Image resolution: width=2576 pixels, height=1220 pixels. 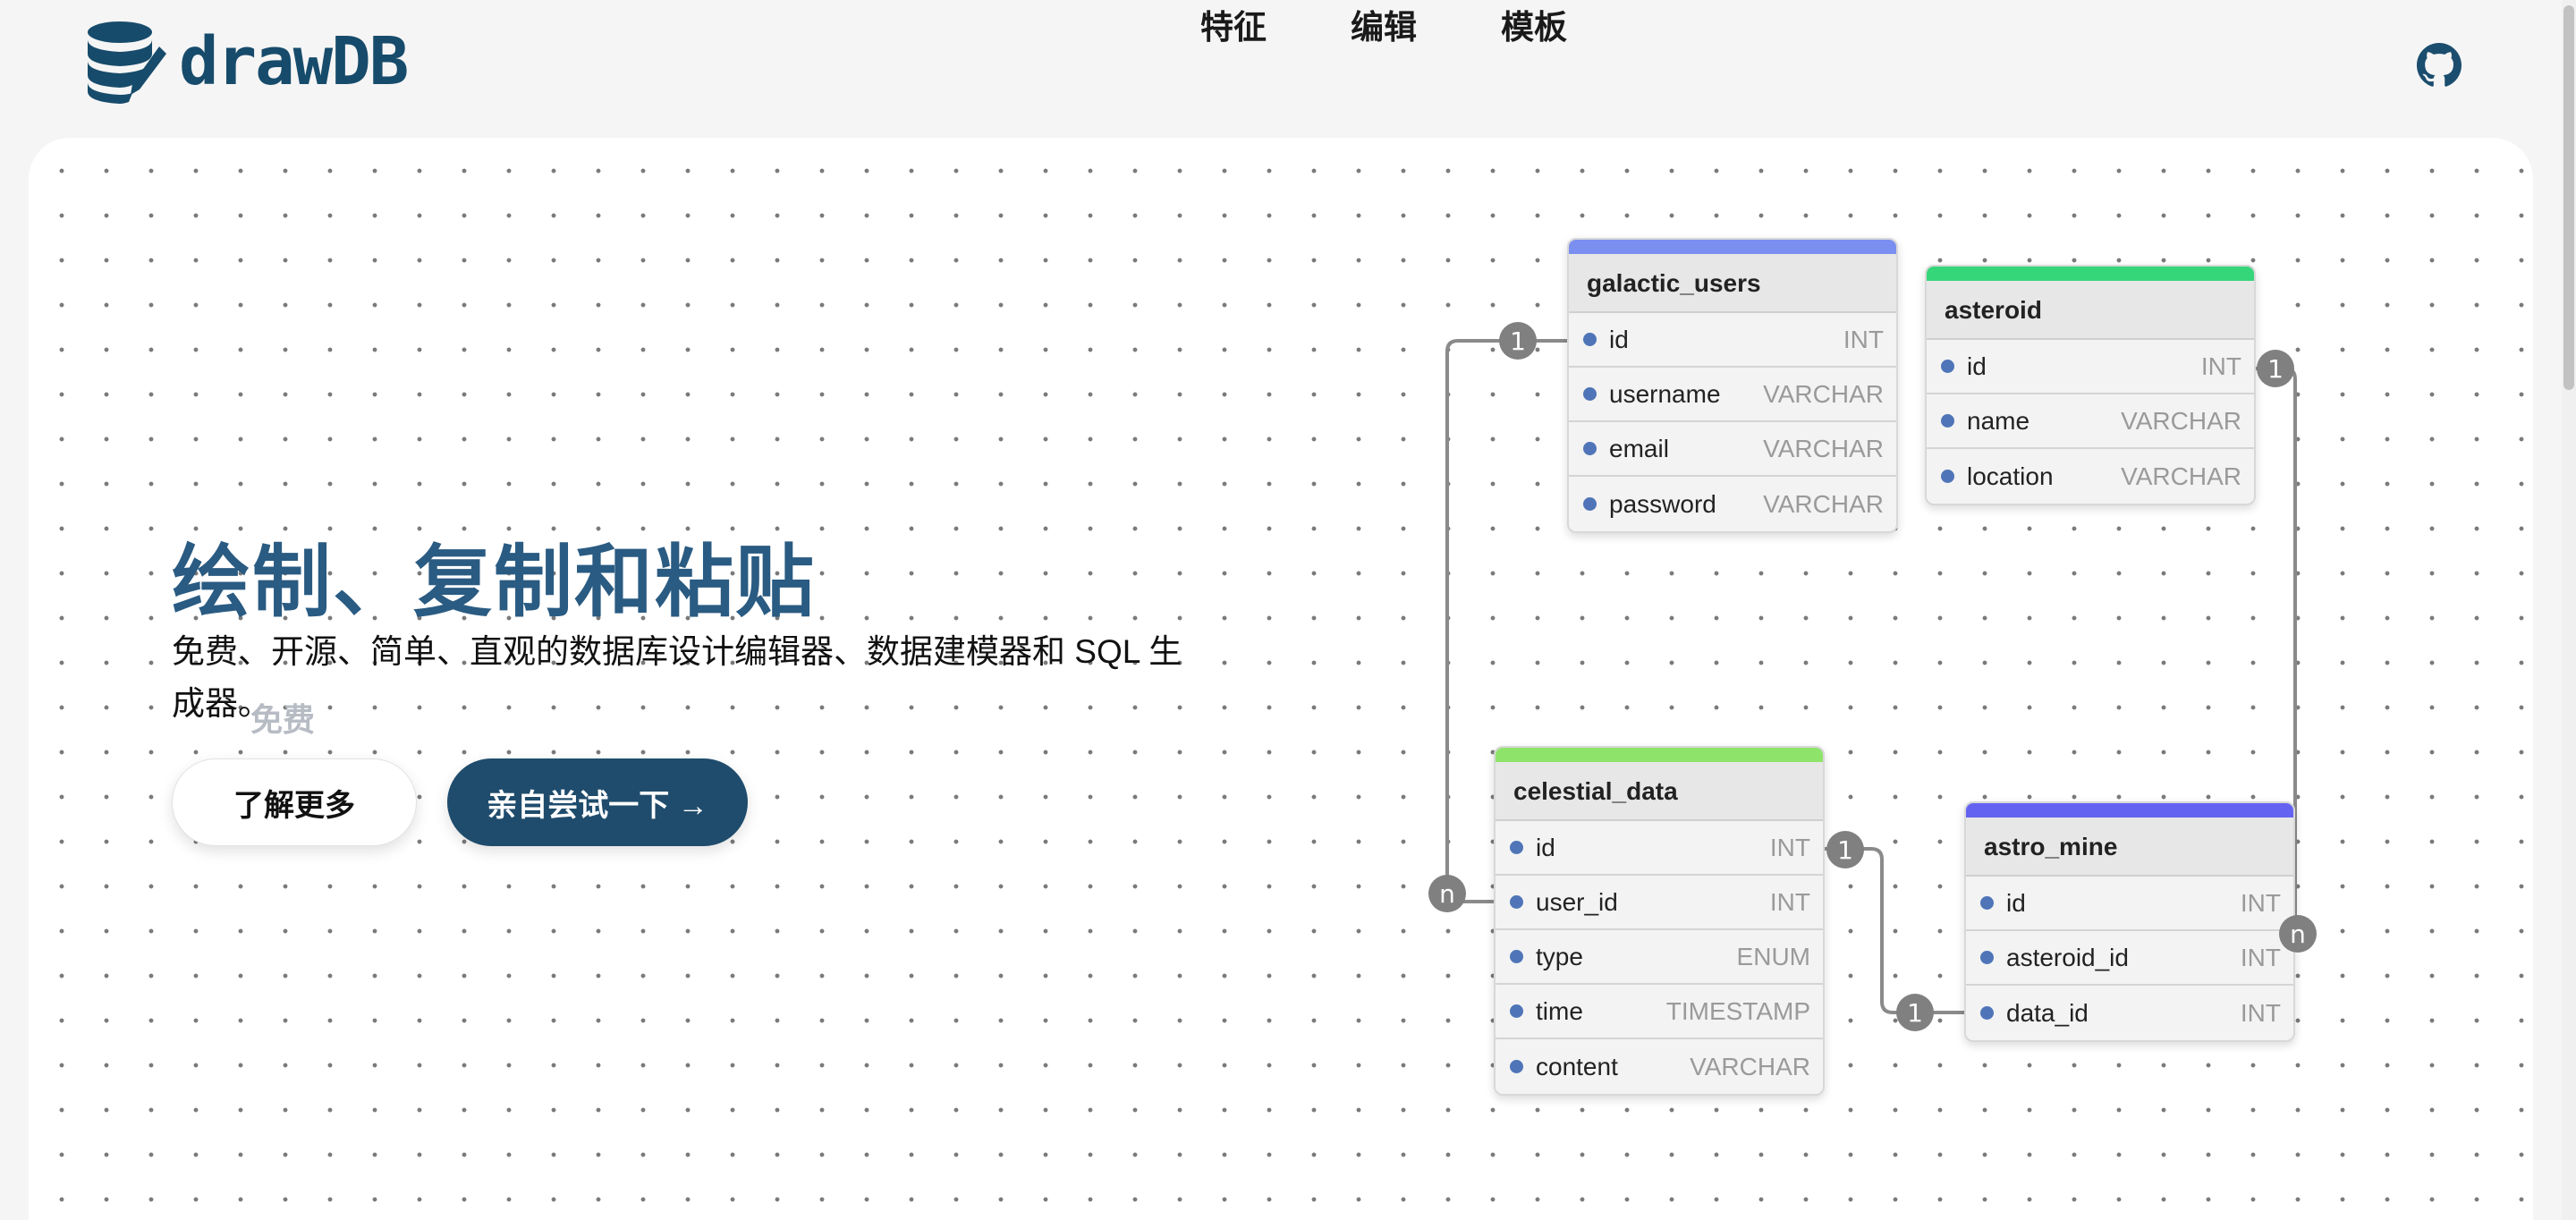 What do you see at coordinates (1639, 448) in the screenshot?
I see `field-name: email` at bounding box center [1639, 448].